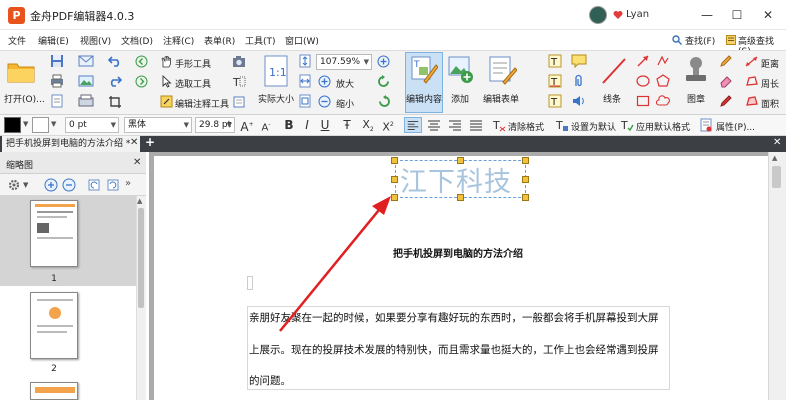  Describe the element at coordinates (383, 61) in the screenshot. I see `zoom-in-plus-icon` at that location.